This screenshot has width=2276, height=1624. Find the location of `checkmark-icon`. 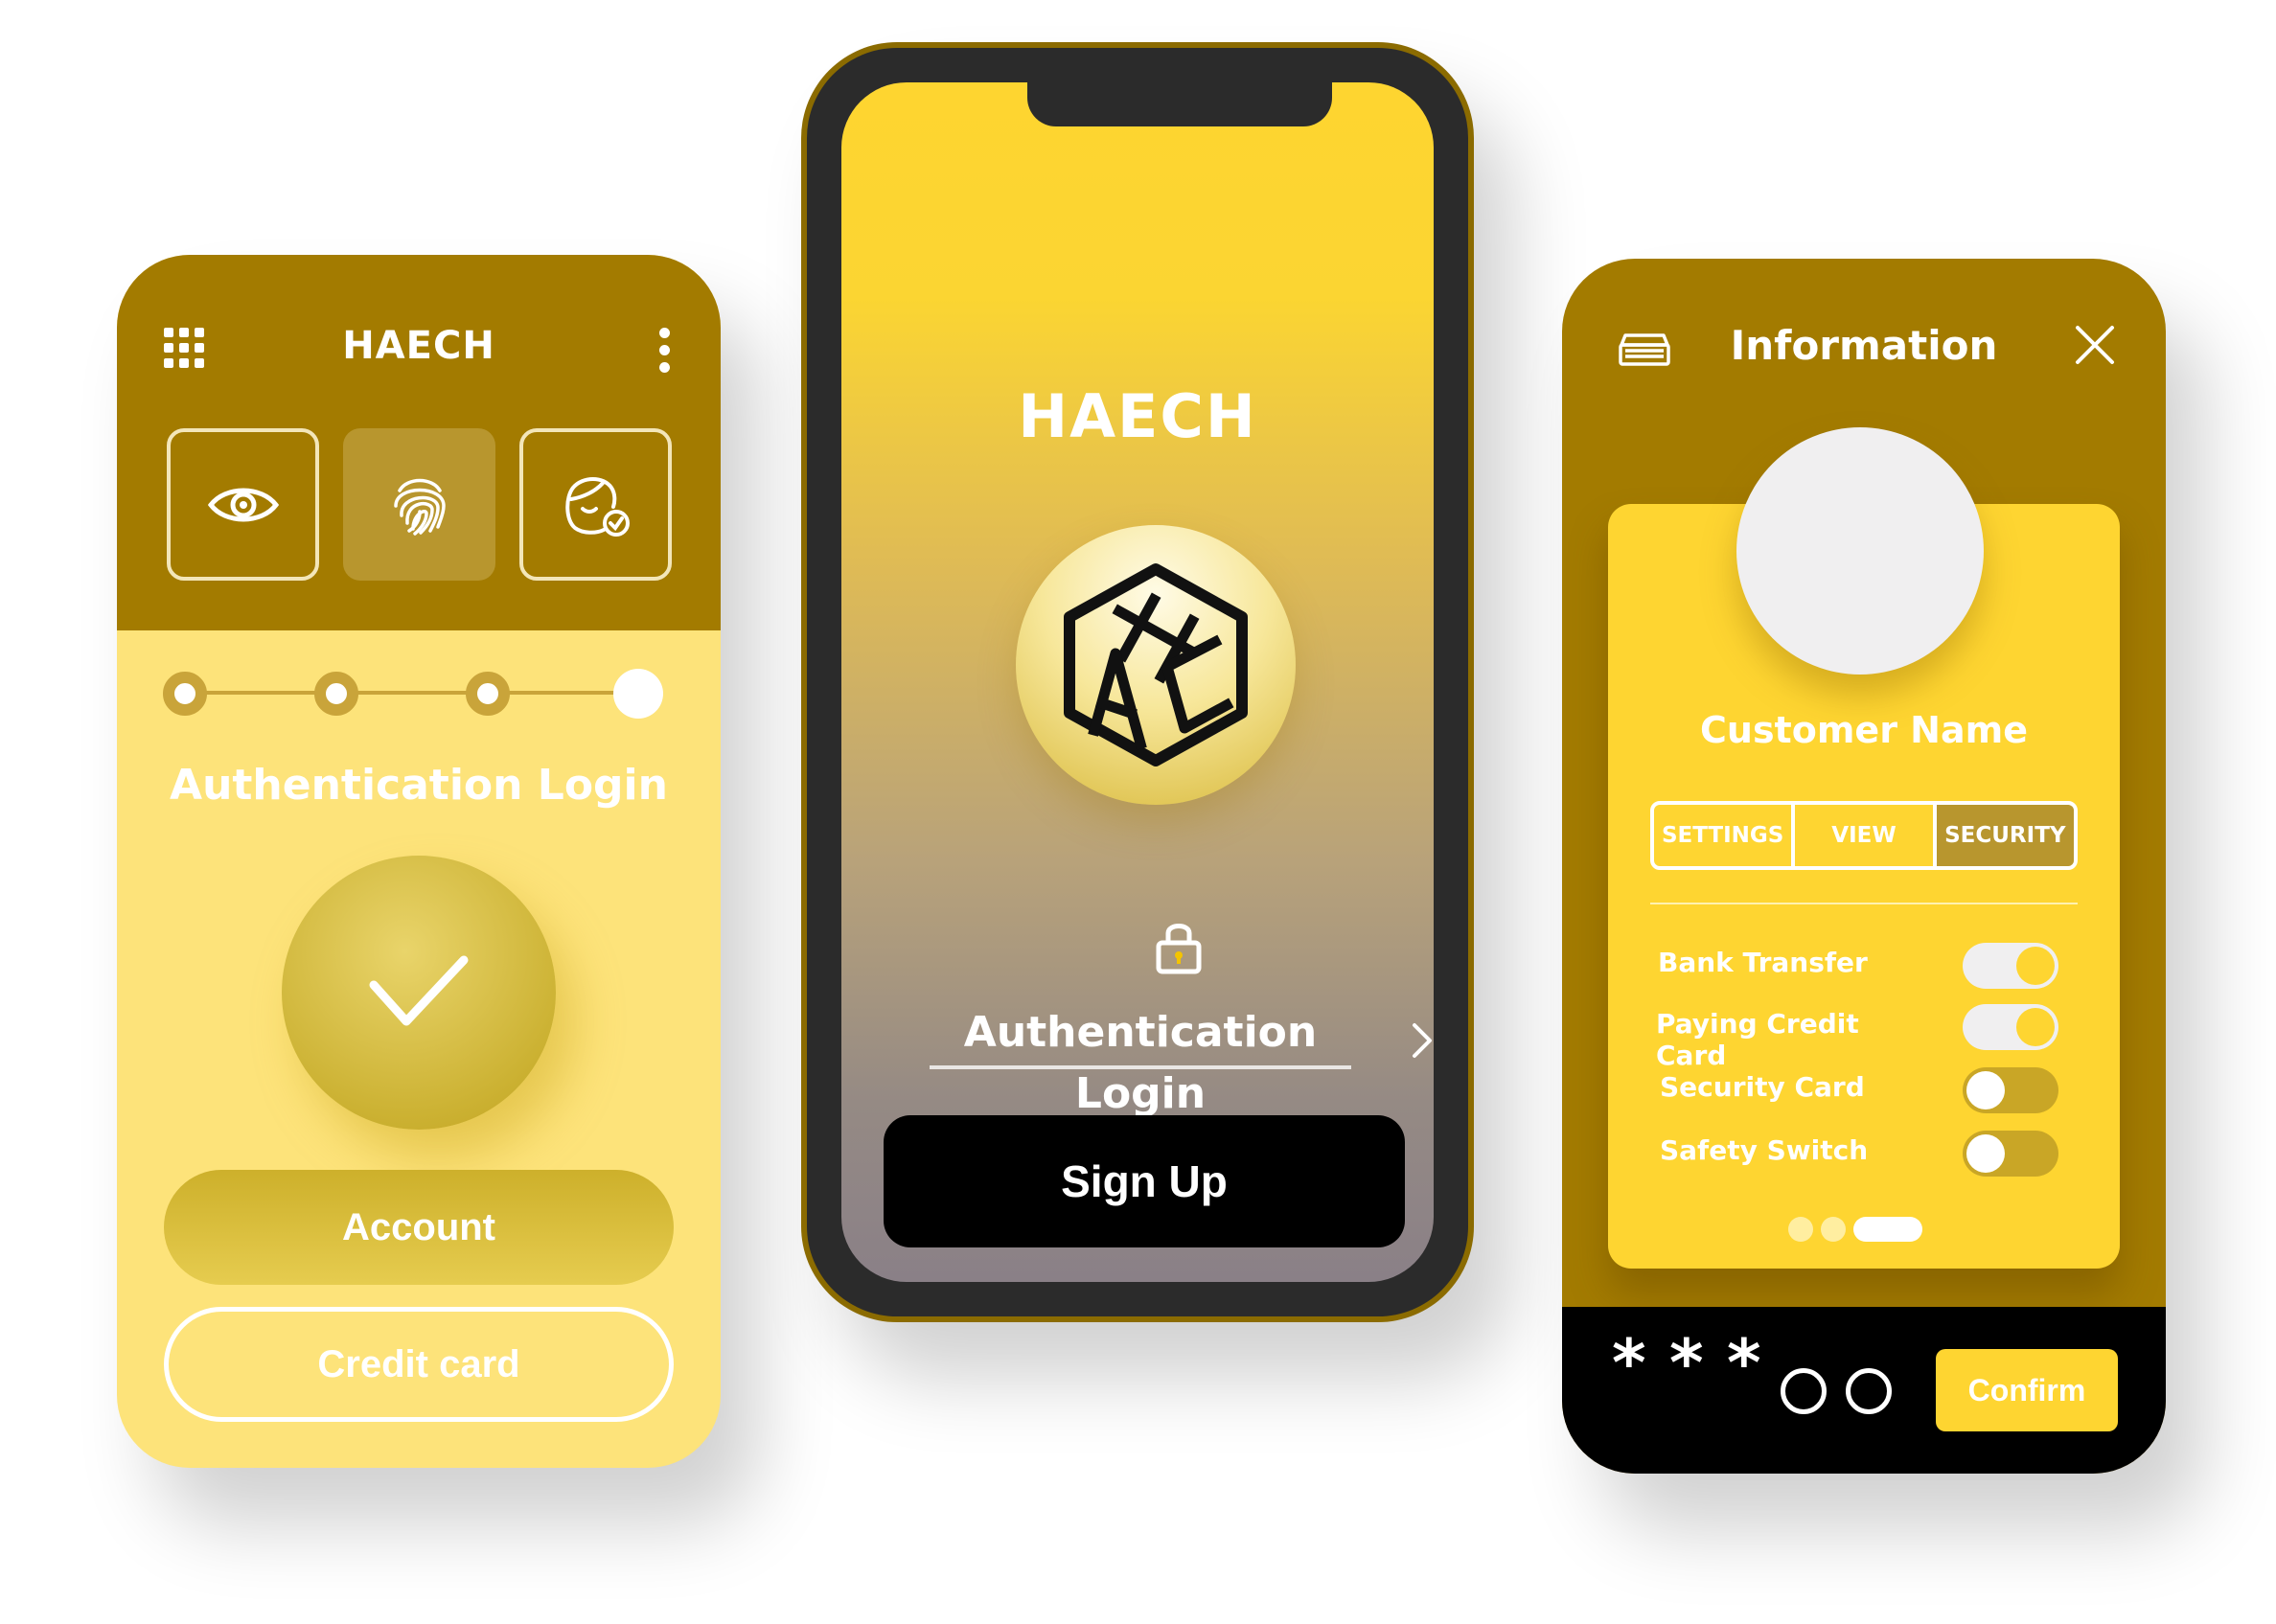

checkmark-icon is located at coordinates (419, 990).